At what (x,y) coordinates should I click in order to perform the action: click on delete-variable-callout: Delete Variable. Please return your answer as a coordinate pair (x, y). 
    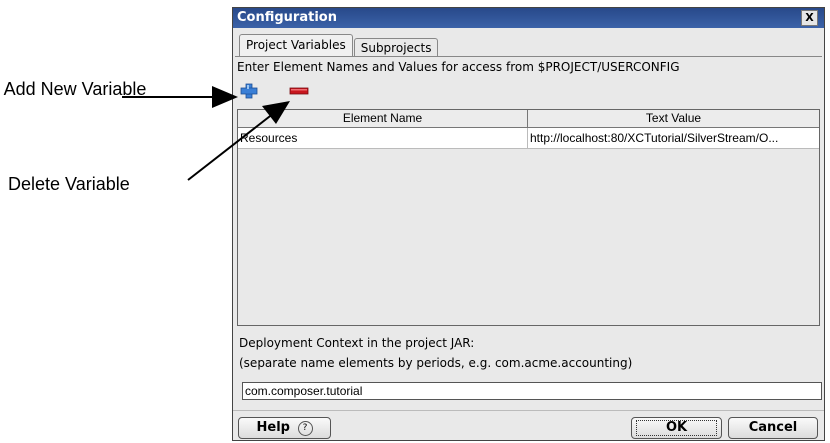
    Looking at the image, I should click on (69, 184).